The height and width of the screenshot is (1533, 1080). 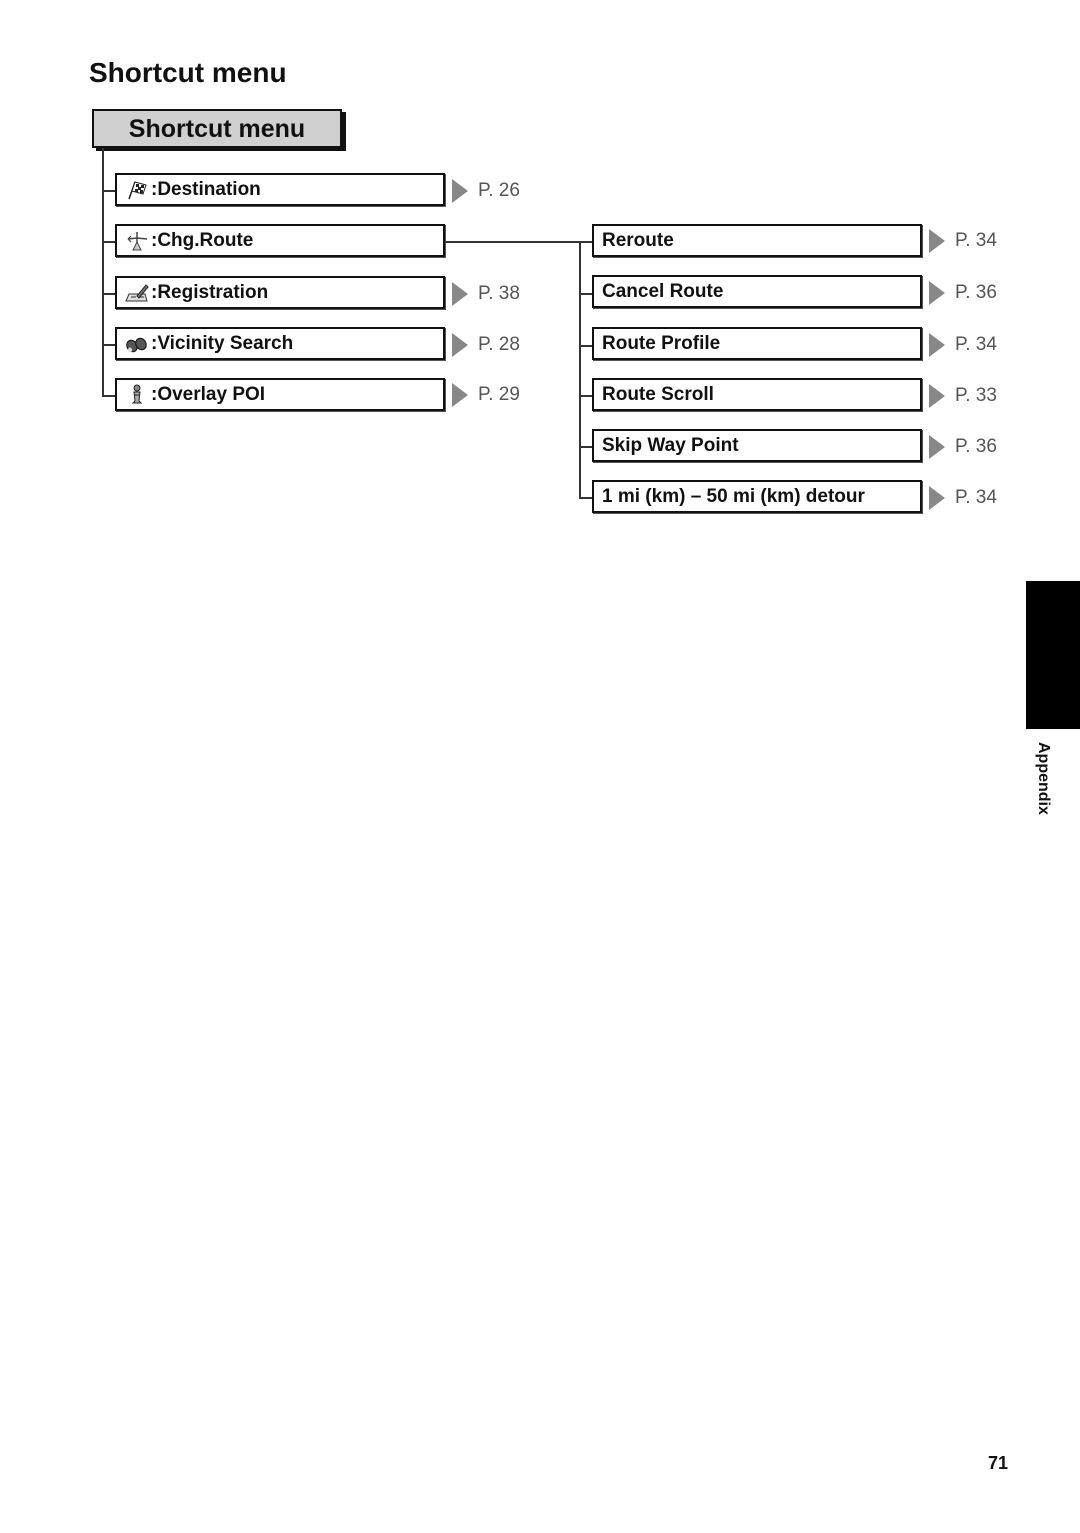 What do you see at coordinates (486, 345) in the screenshot?
I see `page-reference: P. 28` at bounding box center [486, 345].